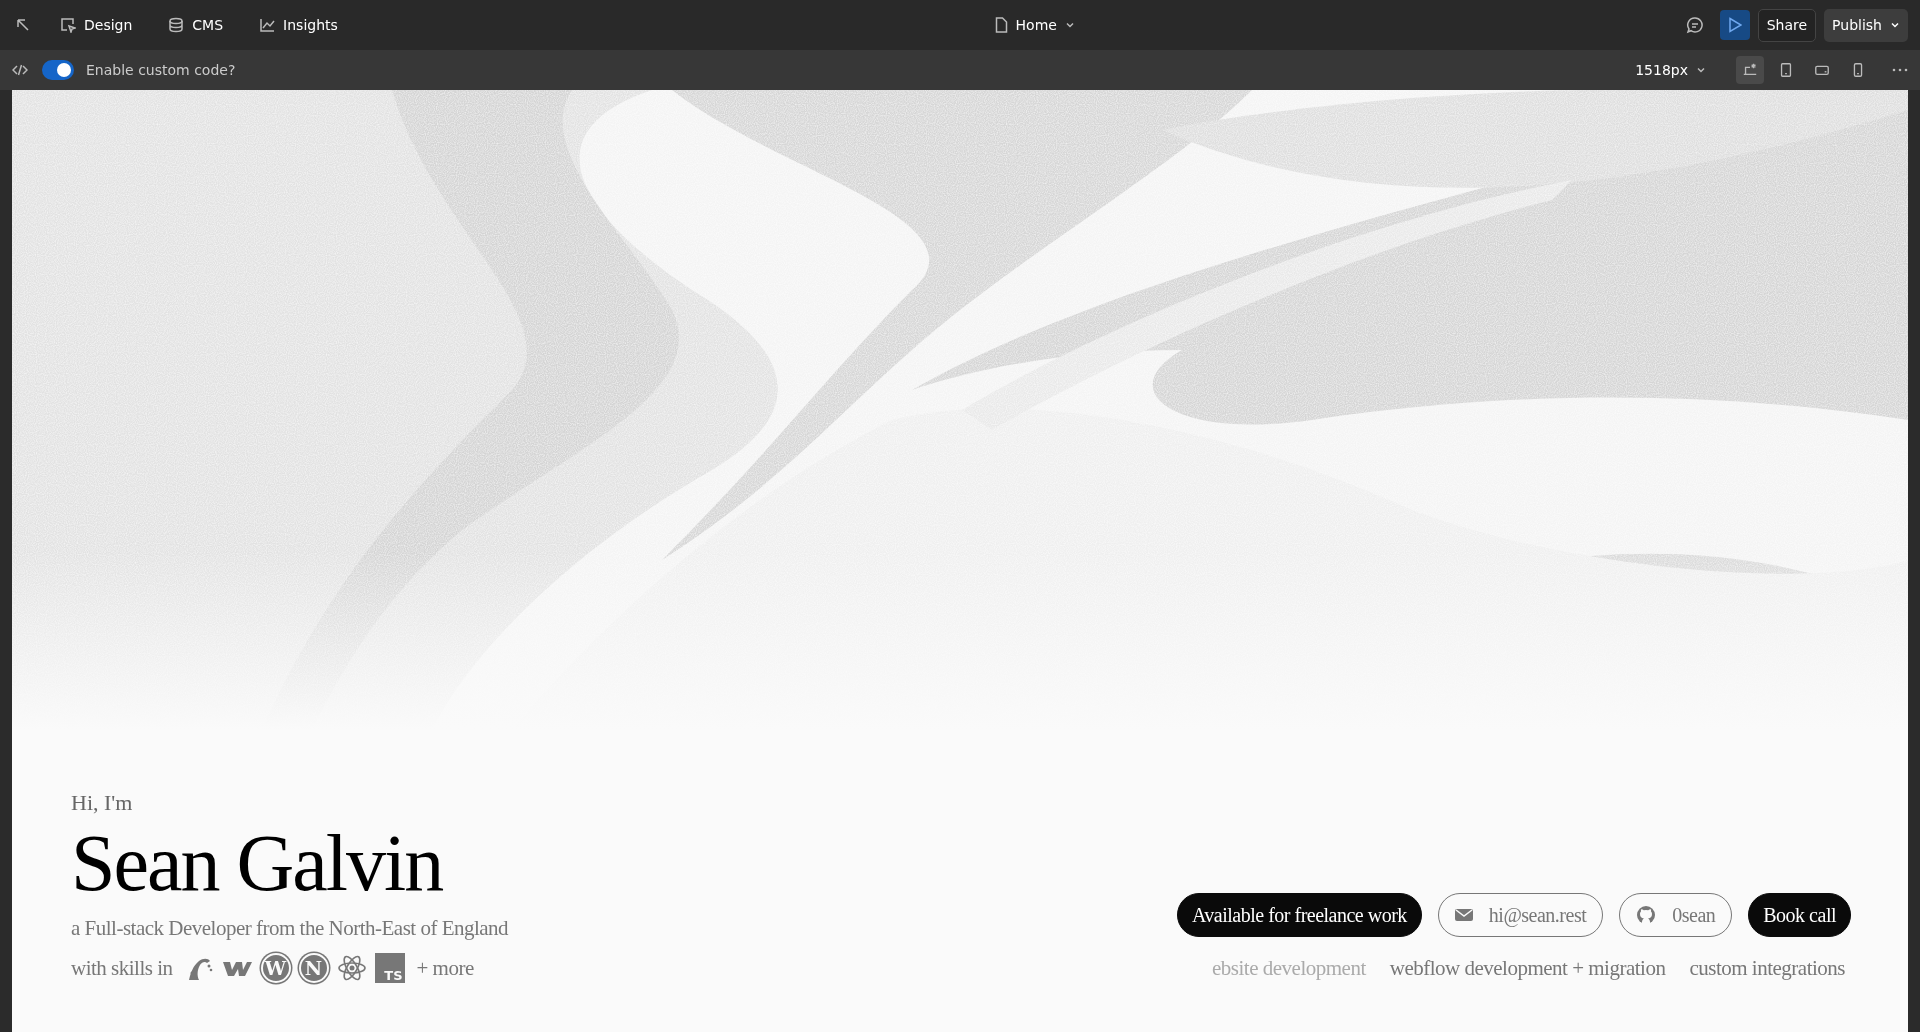 The image size is (1920, 1032). Describe the element at coordinates (267, 25) in the screenshot. I see `line-chart-icon` at that location.